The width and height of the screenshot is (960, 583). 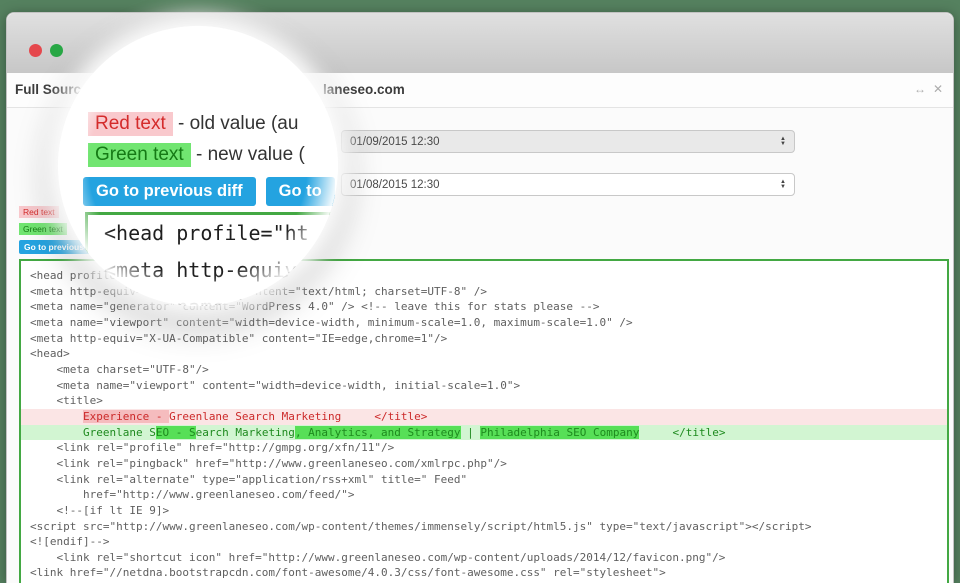 What do you see at coordinates (130, 124) in the screenshot?
I see `magnified-red-legend-chip: Red text` at bounding box center [130, 124].